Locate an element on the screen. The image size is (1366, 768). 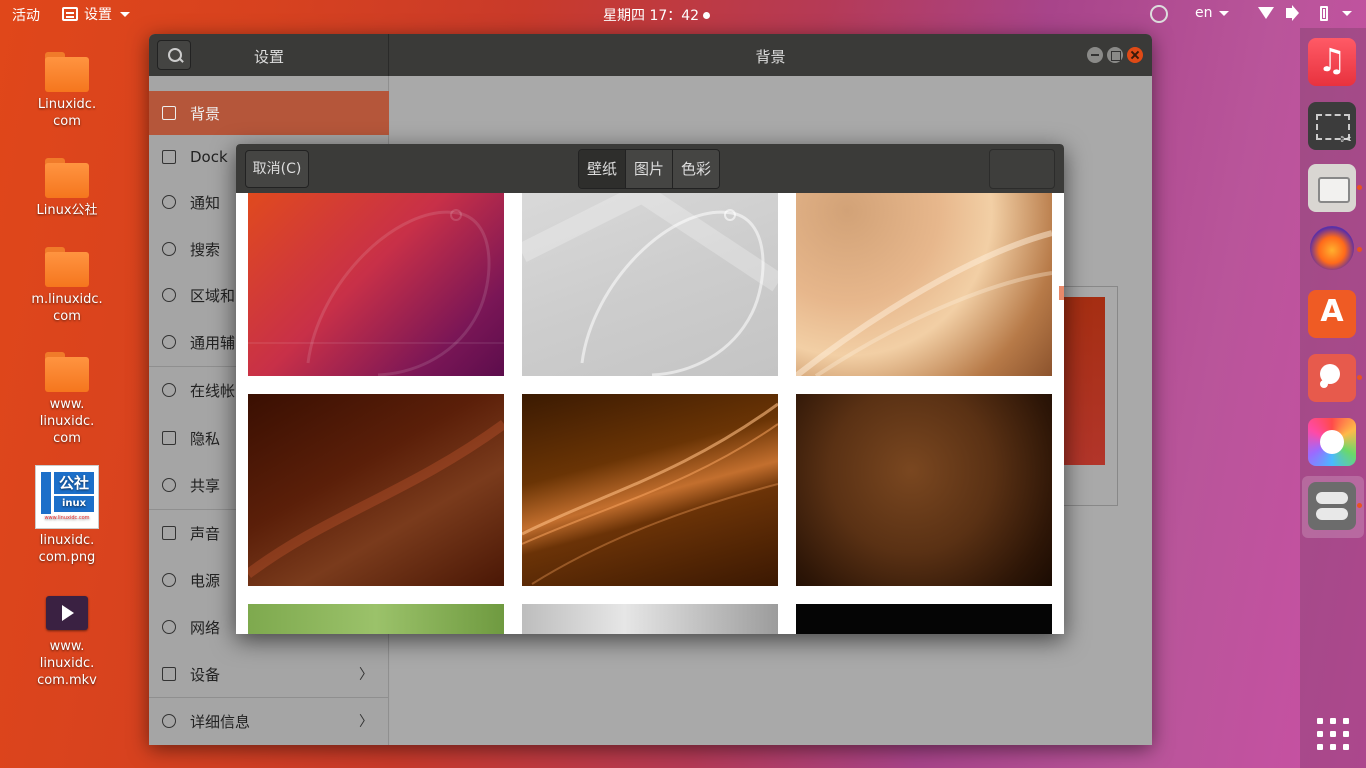
share-icon is located at coordinates (169, 485).